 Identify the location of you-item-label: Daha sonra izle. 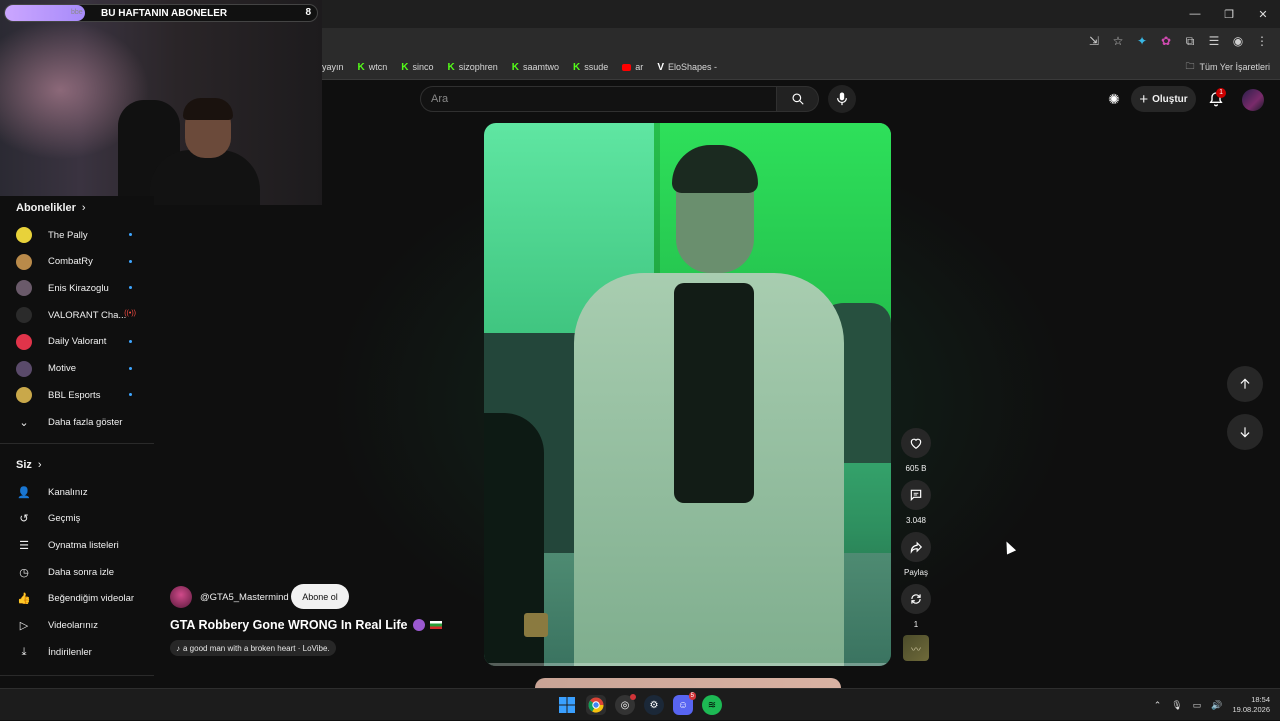
(81, 572).